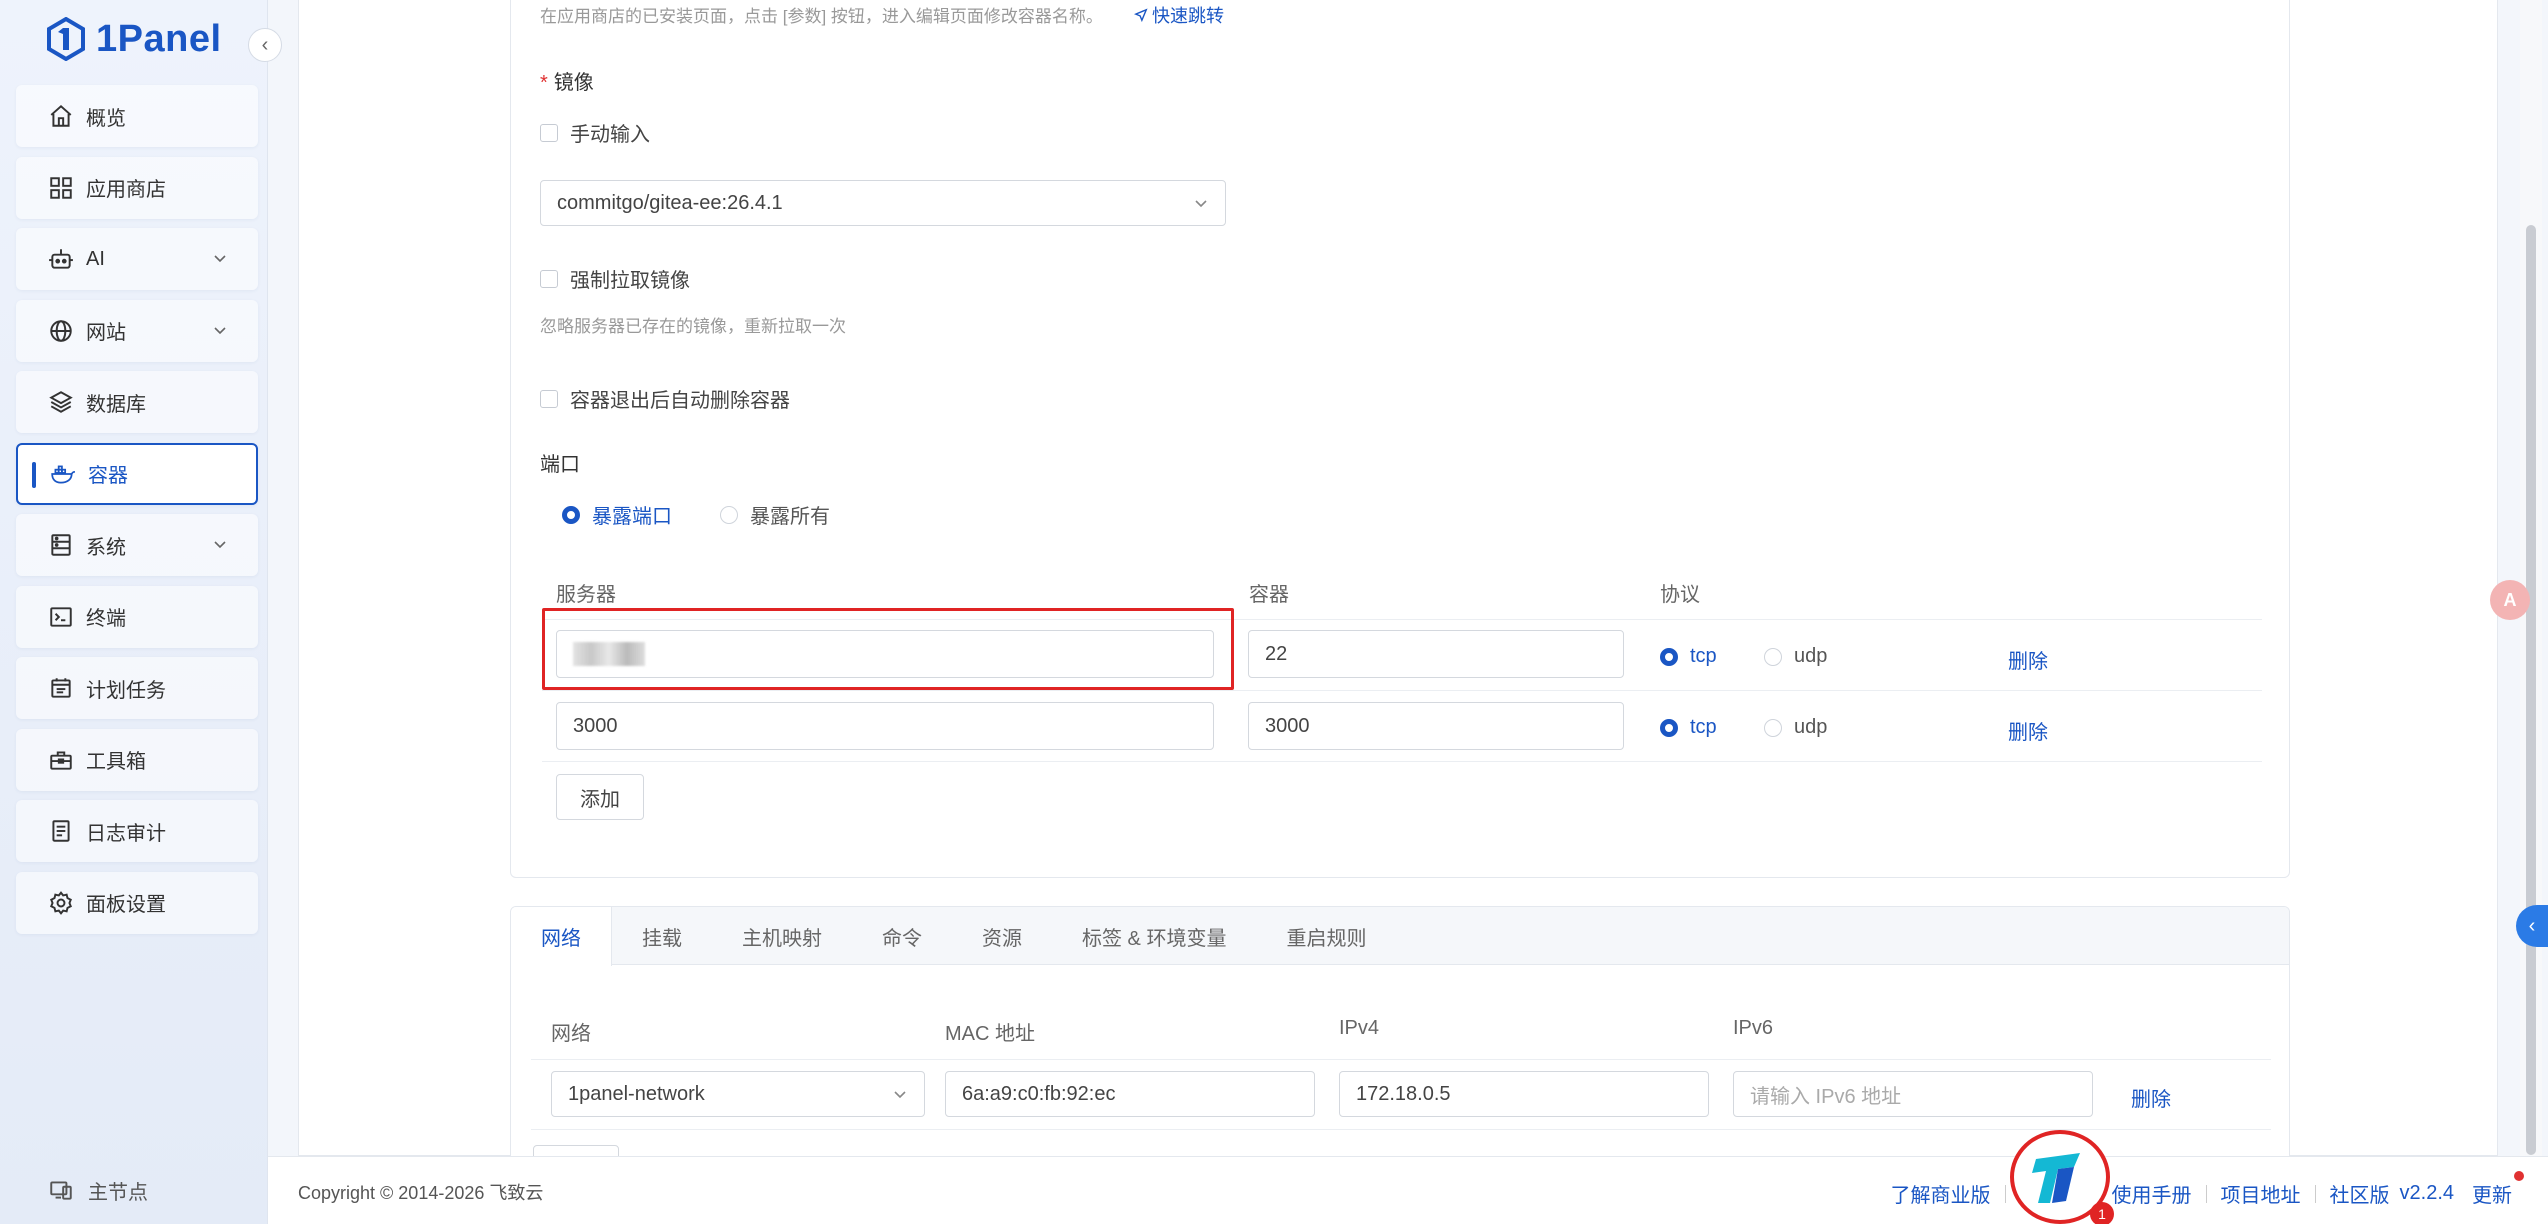 This screenshot has width=2548, height=1224. What do you see at coordinates (662, 936) in the screenshot?
I see `tab-mount: 挂载` at bounding box center [662, 936].